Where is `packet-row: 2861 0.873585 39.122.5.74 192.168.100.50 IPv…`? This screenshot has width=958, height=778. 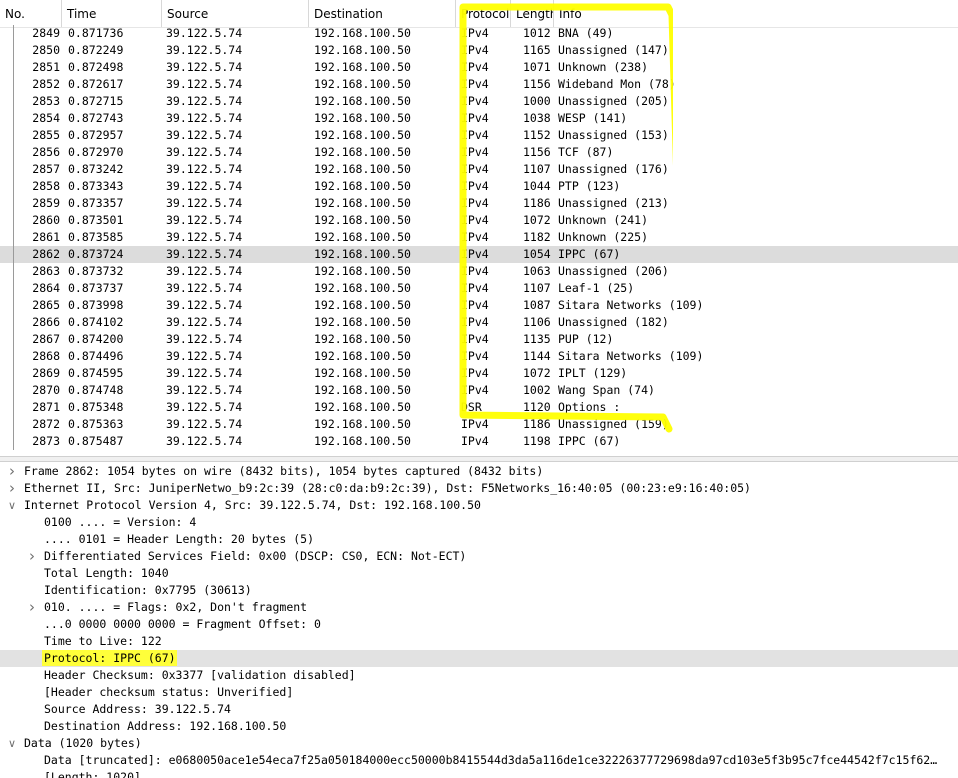
packet-row: 2861 0.873585 39.122.5.74 192.168.100.50 IPv… is located at coordinates (479, 237).